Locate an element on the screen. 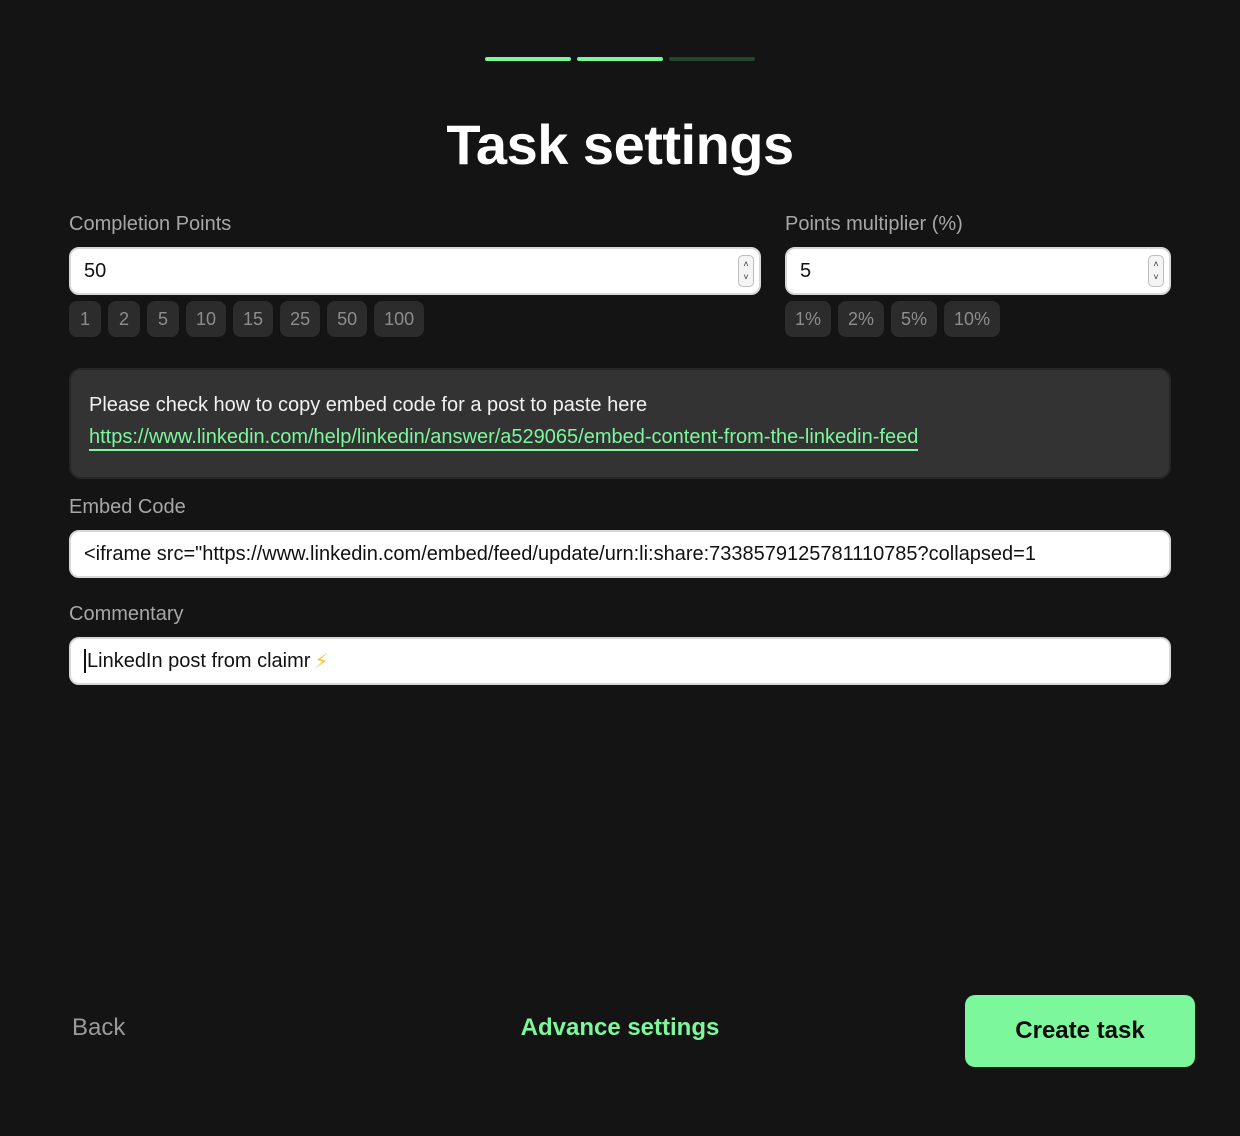 Image resolution: width=1240 pixels, height=1136 pixels. completion-points-preset-chip: 2 is located at coordinates (124, 319).